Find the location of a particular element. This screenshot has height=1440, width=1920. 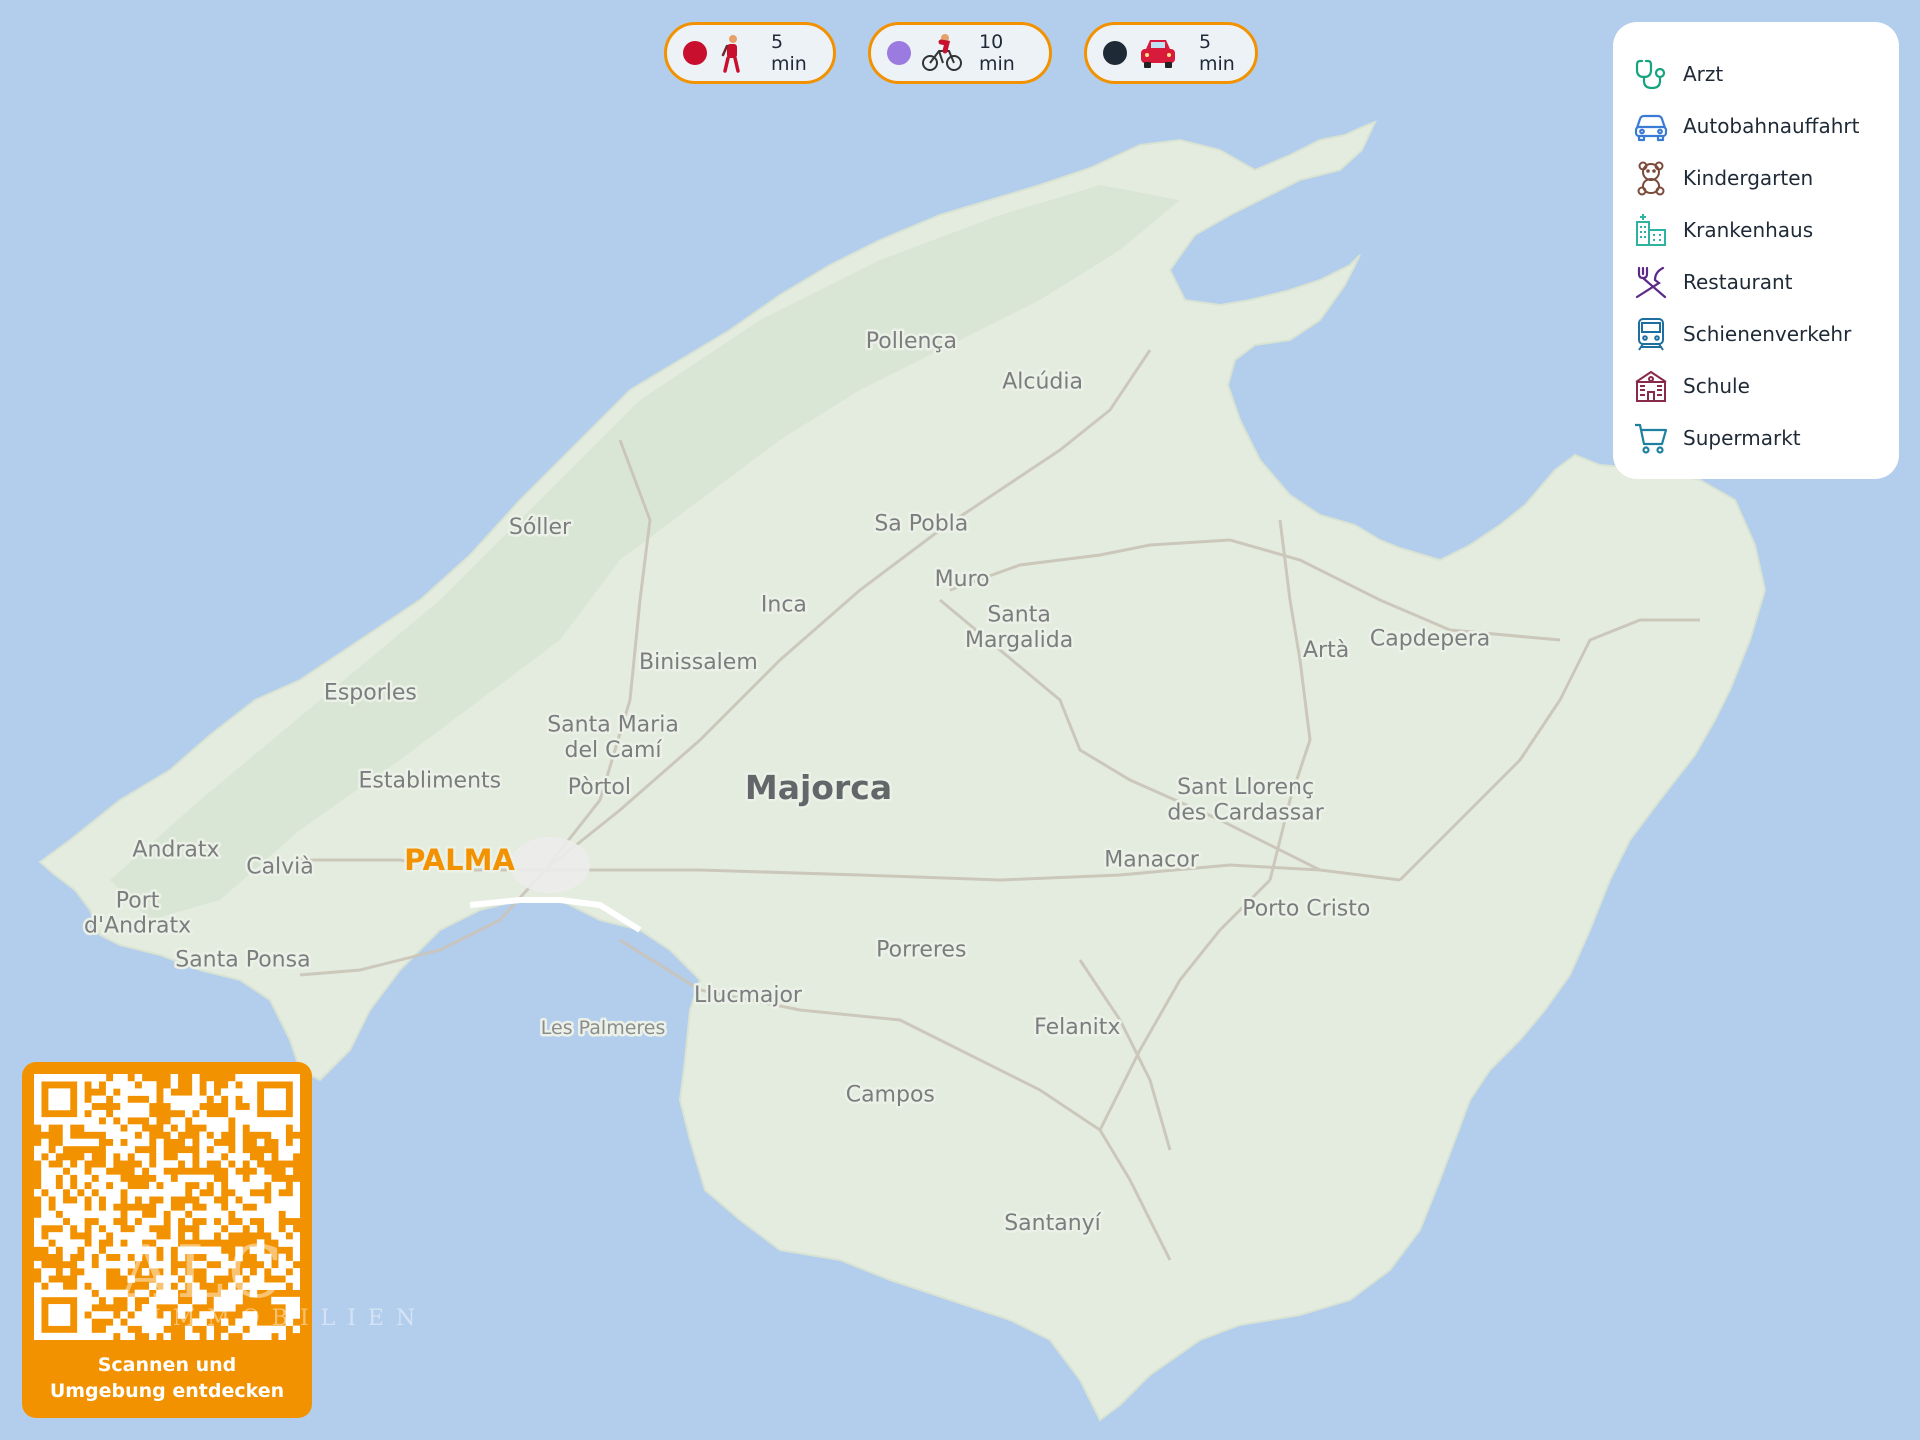

place-label: Pòrtol is located at coordinates (599, 787).